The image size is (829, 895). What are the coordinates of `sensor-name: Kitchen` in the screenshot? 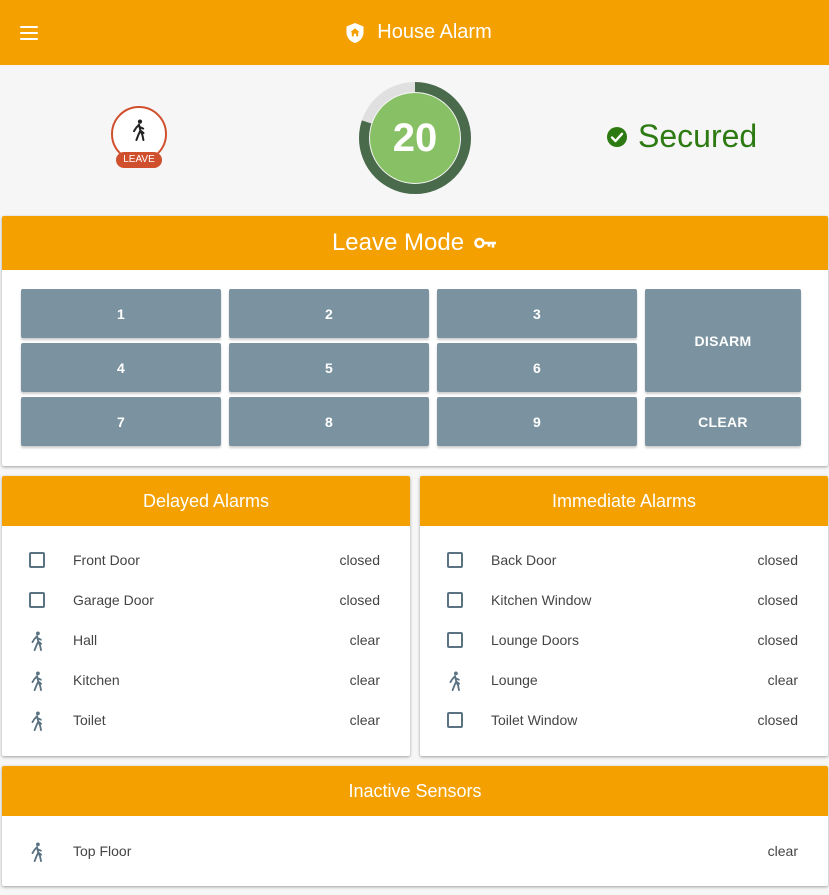 It's located at (96, 680).